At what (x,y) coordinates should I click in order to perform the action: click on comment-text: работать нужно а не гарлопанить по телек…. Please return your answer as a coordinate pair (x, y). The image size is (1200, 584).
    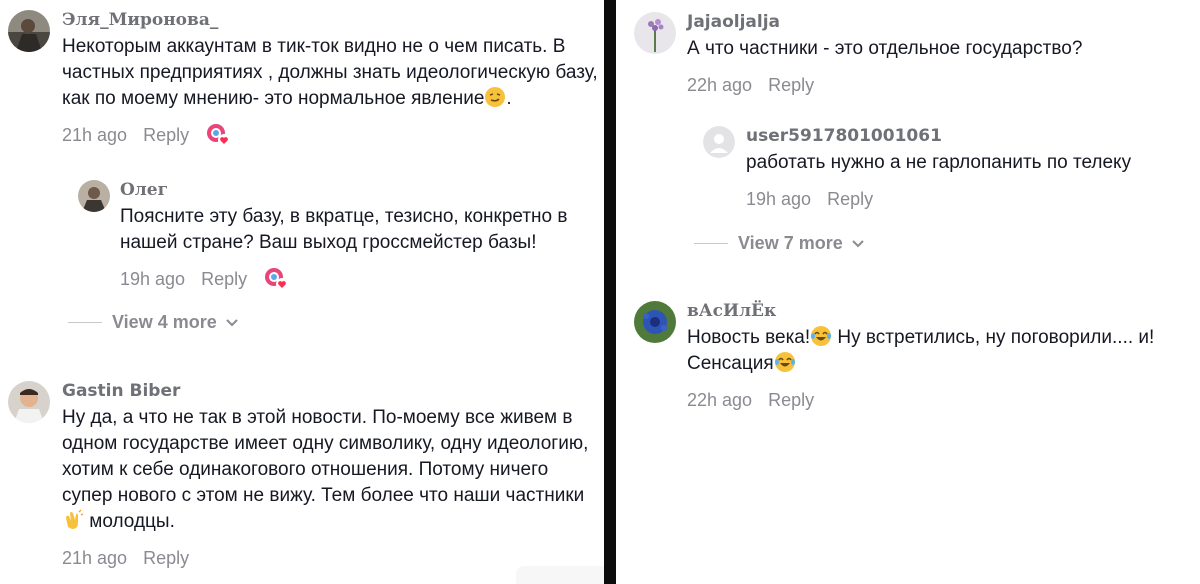
    Looking at the image, I should click on (939, 162).